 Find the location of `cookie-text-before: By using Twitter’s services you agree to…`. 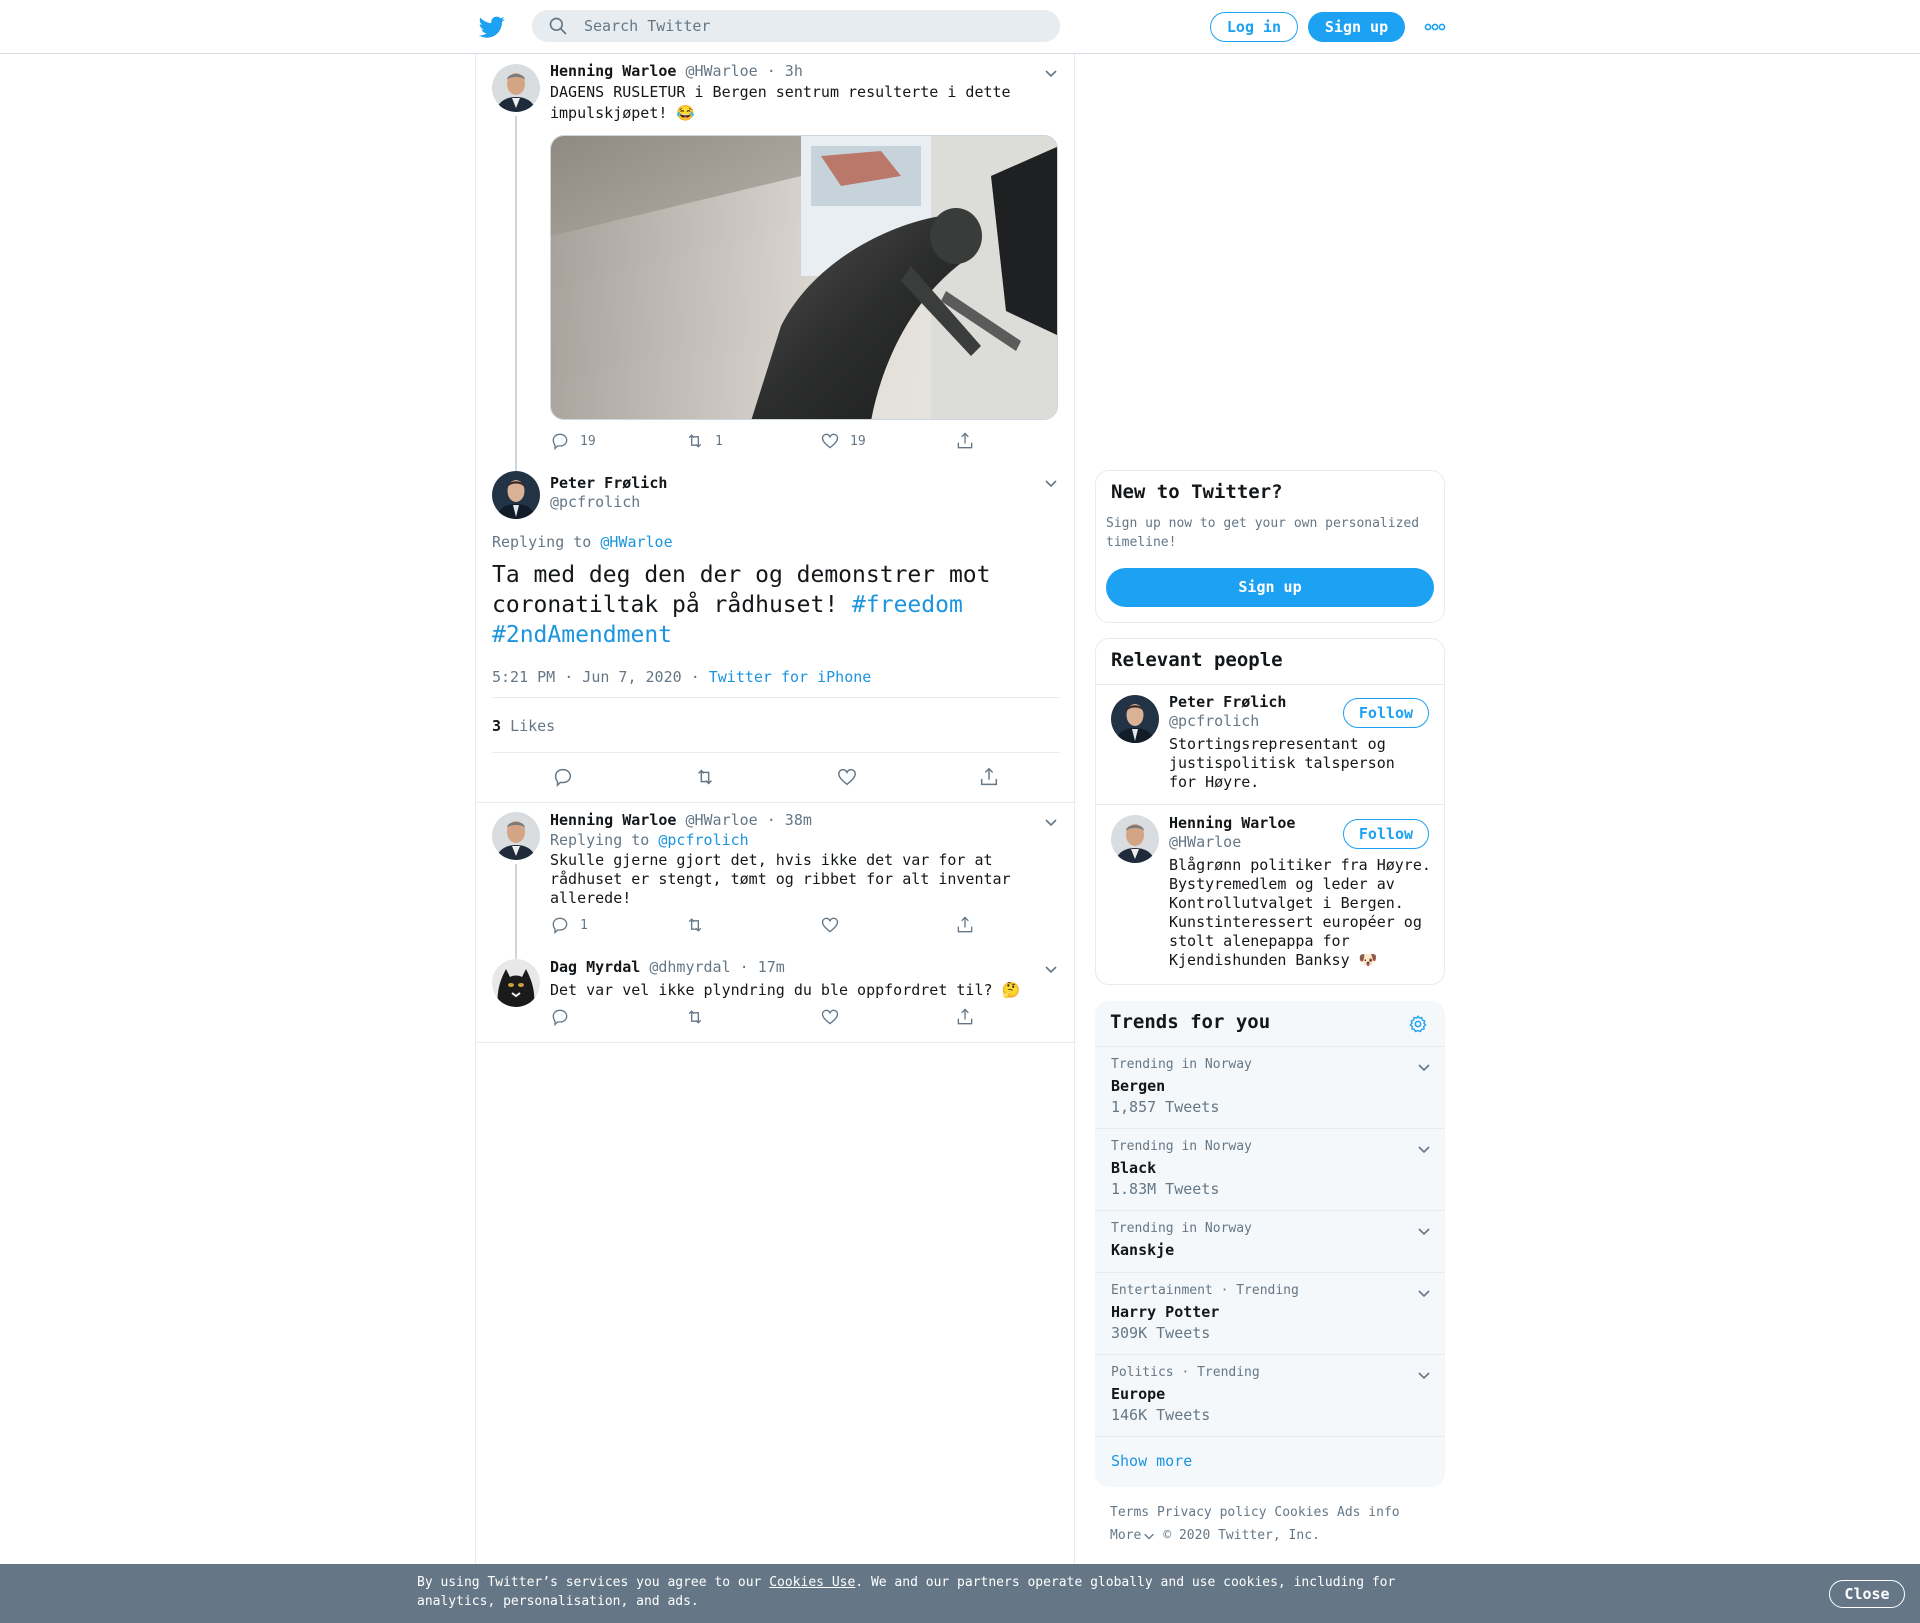

cookie-text-before: By using Twitter’s services you agree to… is located at coordinates (589, 1582).